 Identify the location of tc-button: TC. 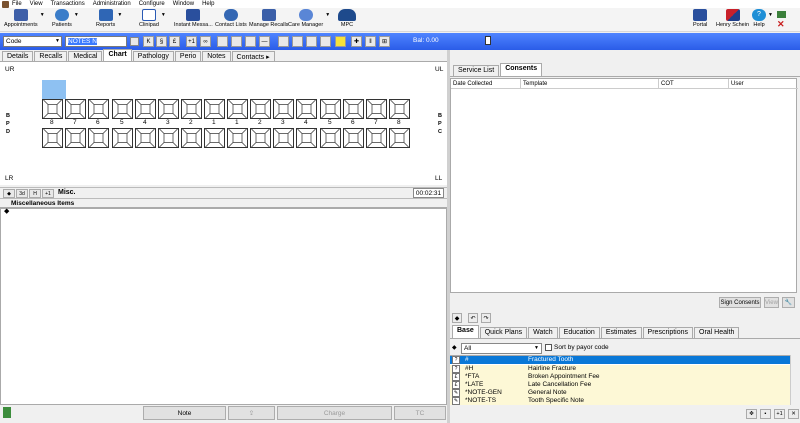
(420, 413).